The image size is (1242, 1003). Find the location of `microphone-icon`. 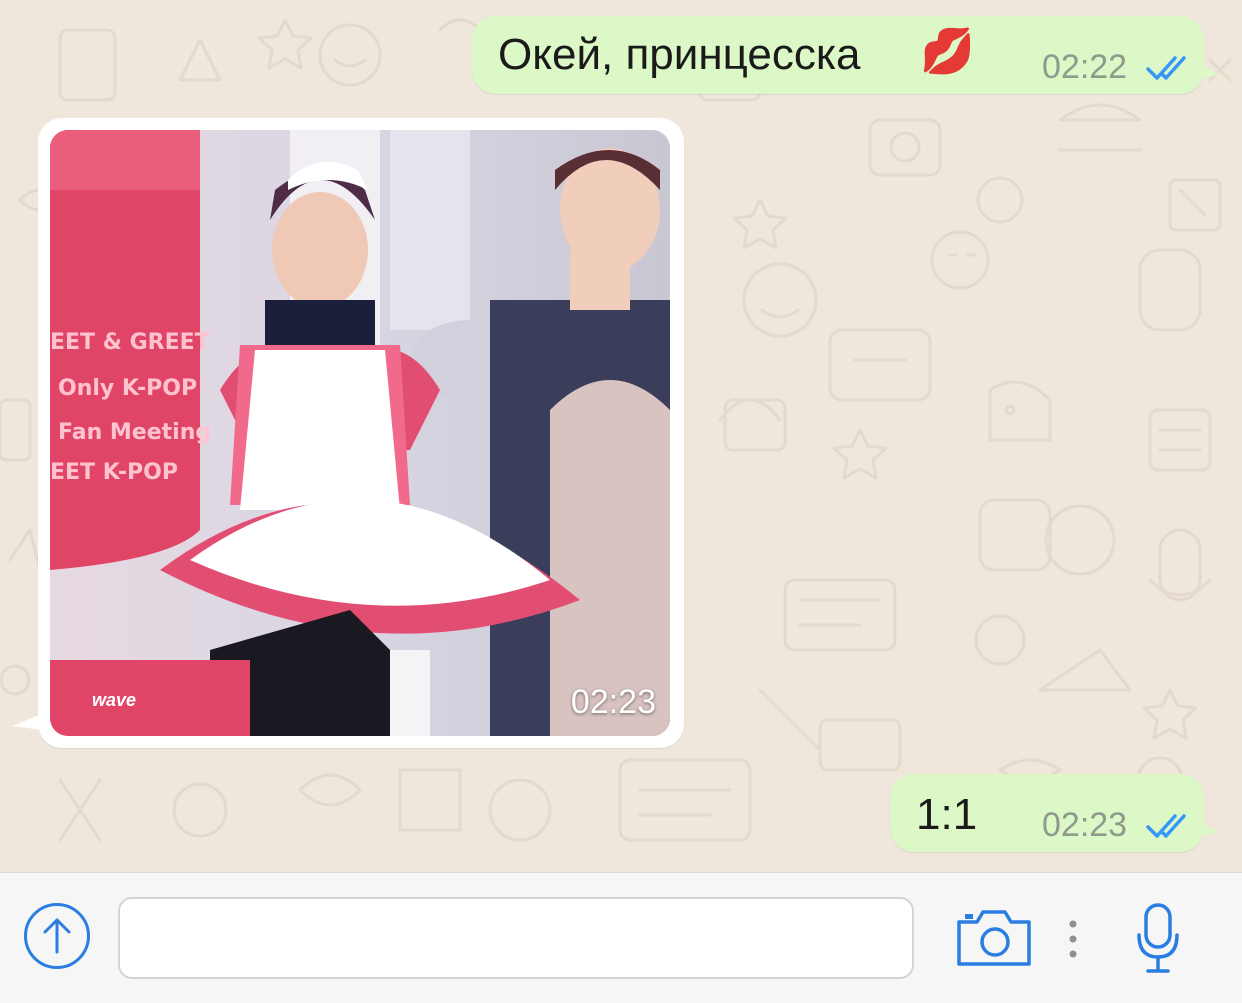

microphone-icon is located at coordinates (1158, 938).